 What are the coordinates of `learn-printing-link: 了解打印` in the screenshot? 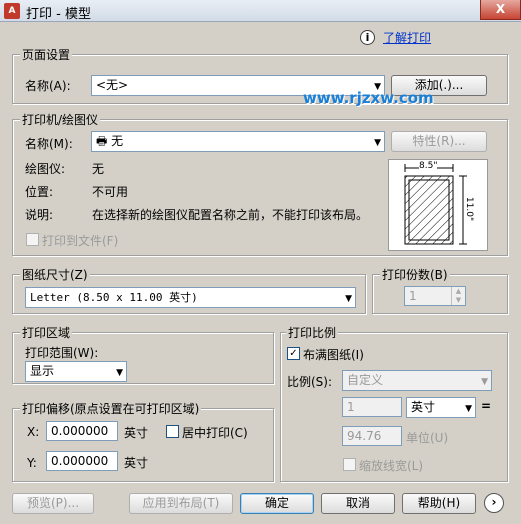 It's located at (407, 37).